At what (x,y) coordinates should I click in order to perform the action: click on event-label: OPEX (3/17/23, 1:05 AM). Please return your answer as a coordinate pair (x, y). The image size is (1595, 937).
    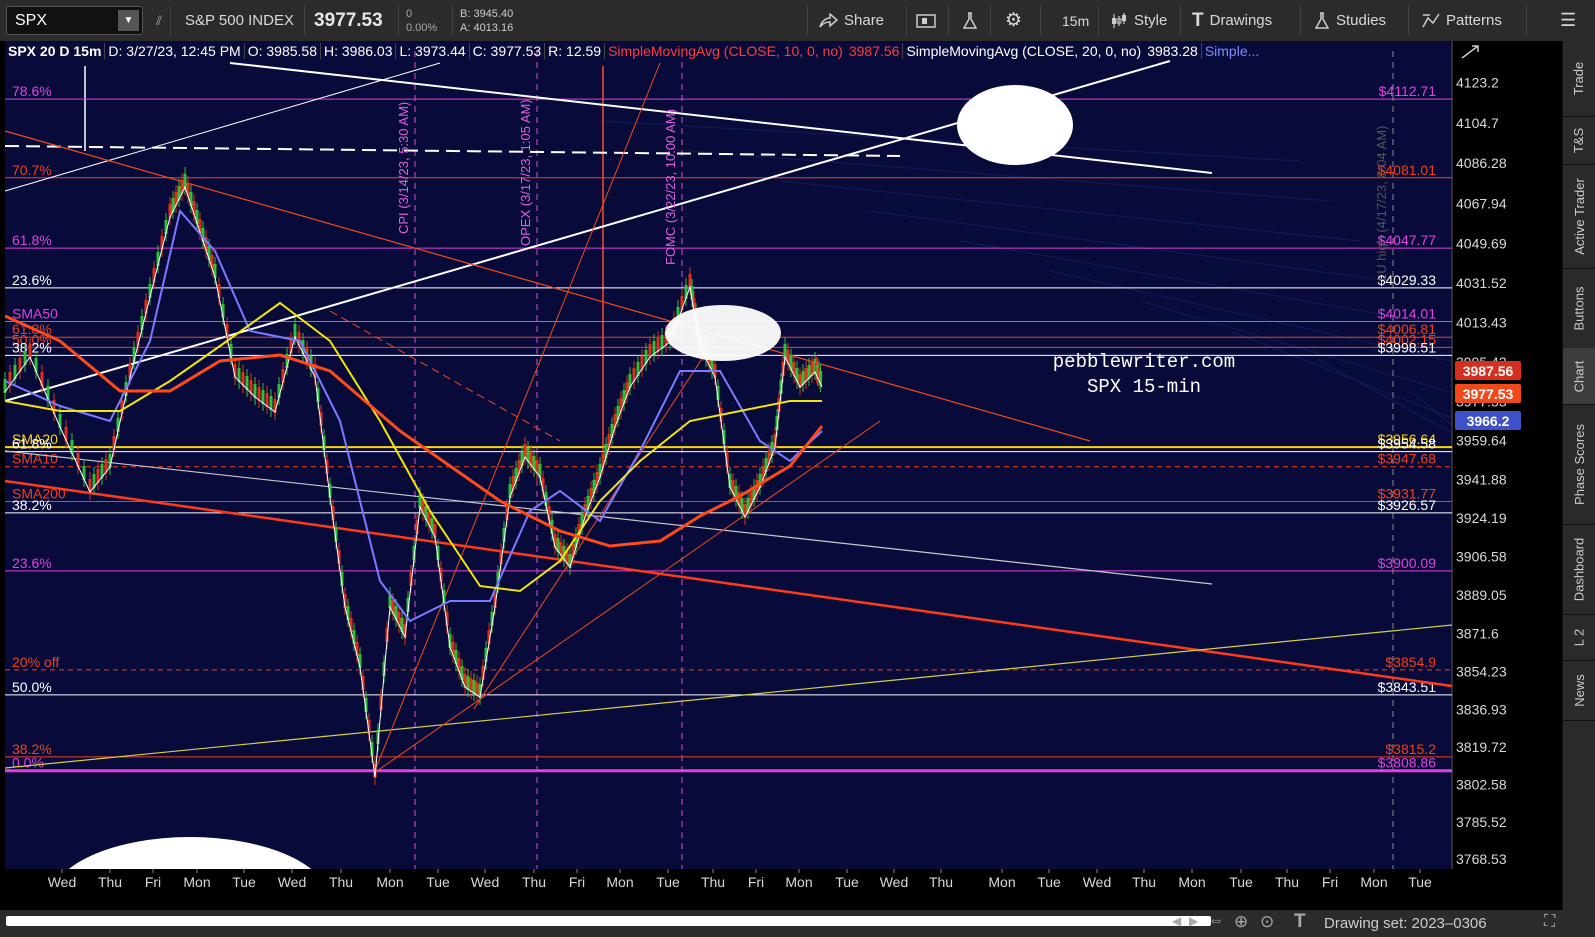
    Looking at the image, I should click on (525, 172).